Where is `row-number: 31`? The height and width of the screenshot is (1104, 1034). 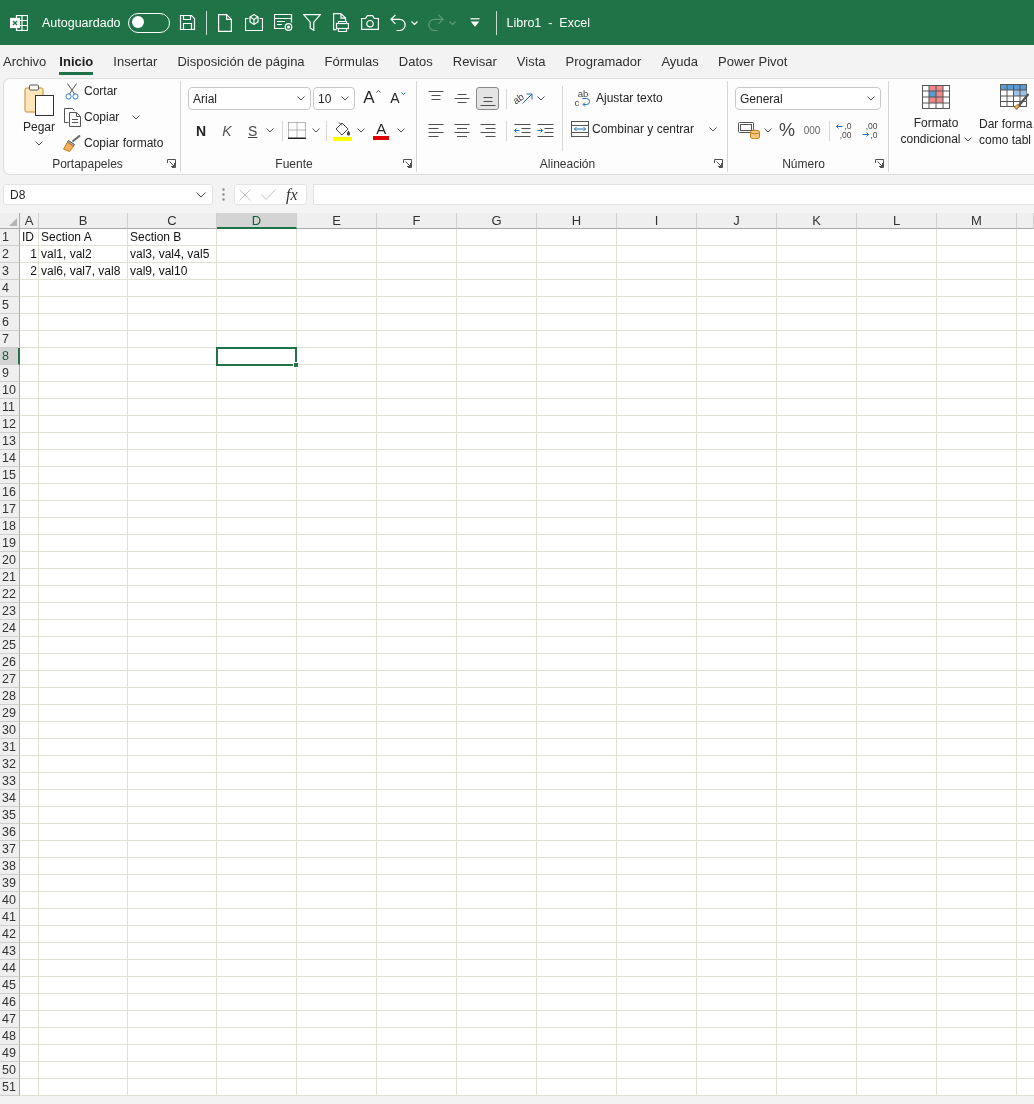
row-number: 31 is located at coordinates (10, 747).